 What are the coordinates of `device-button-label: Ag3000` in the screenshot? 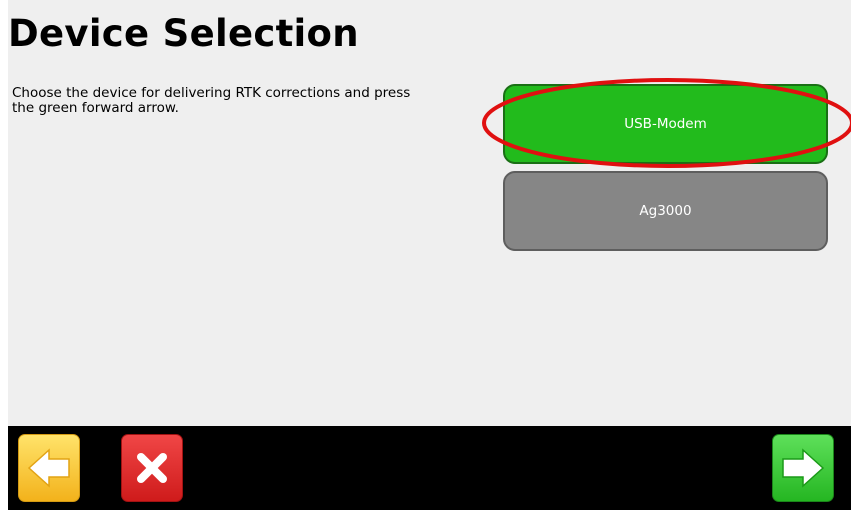 It's located at (665, 211).